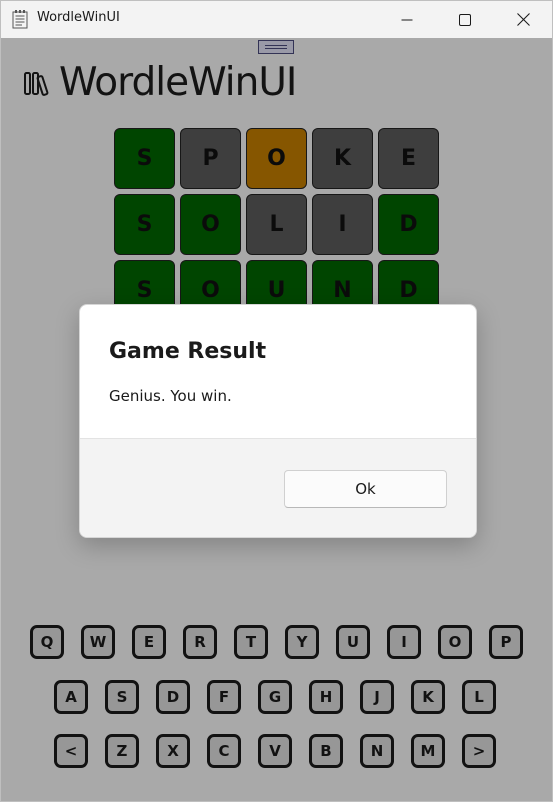 The width and height of the screenshot is (553, 802). Describe the element at coordinates (78, 17) in the screenshot. I see `window-title: WordleWinUI` at that location.